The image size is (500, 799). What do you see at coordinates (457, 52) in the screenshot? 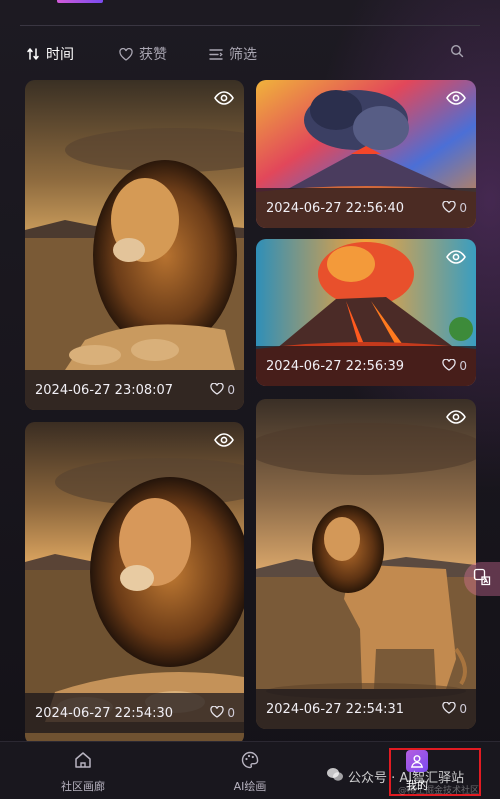
I see `search-icon` at bounding box center [457, 52].